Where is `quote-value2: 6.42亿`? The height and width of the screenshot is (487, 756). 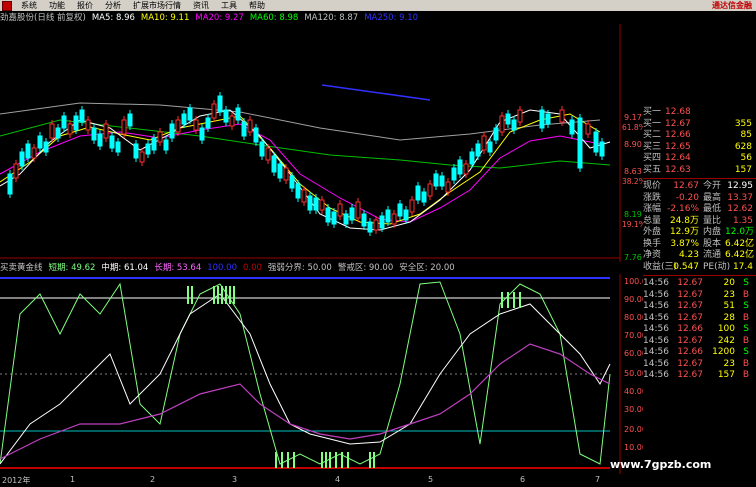
quote-value2: 6.42亿 is located at coordinates (740, 255).